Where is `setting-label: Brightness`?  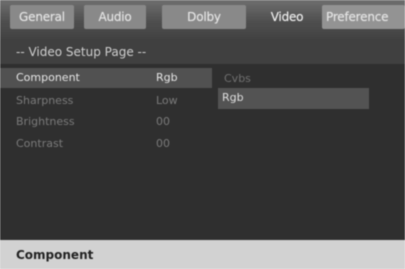 setting-label: Brightness is located at coordinates (45, 121).